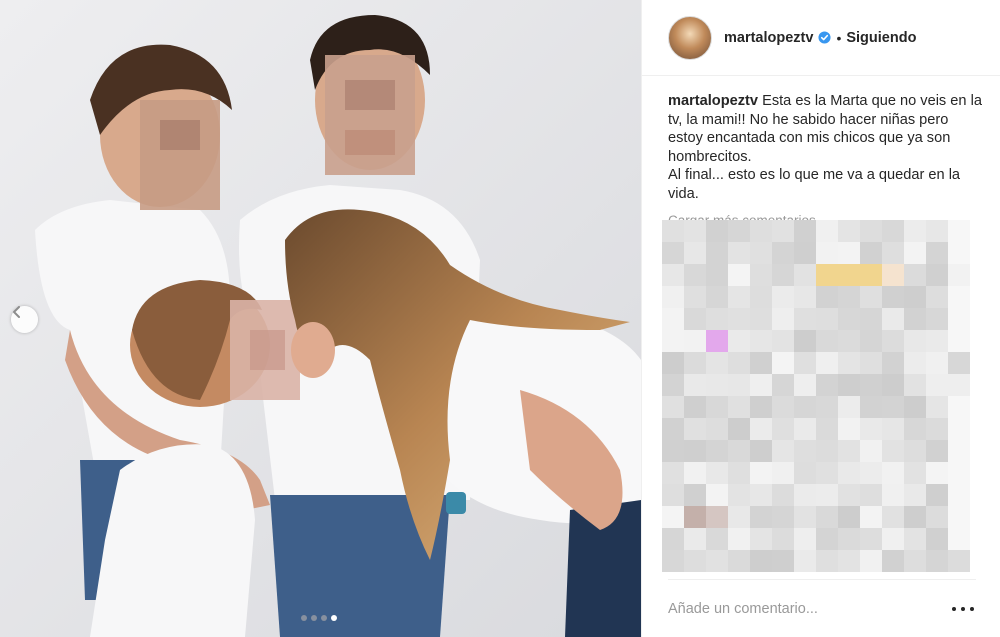  What do you see at coordinates (713, 101) in the screenshot?
I see `caption-username: martalopeztv` at bounding box center [713, 101].